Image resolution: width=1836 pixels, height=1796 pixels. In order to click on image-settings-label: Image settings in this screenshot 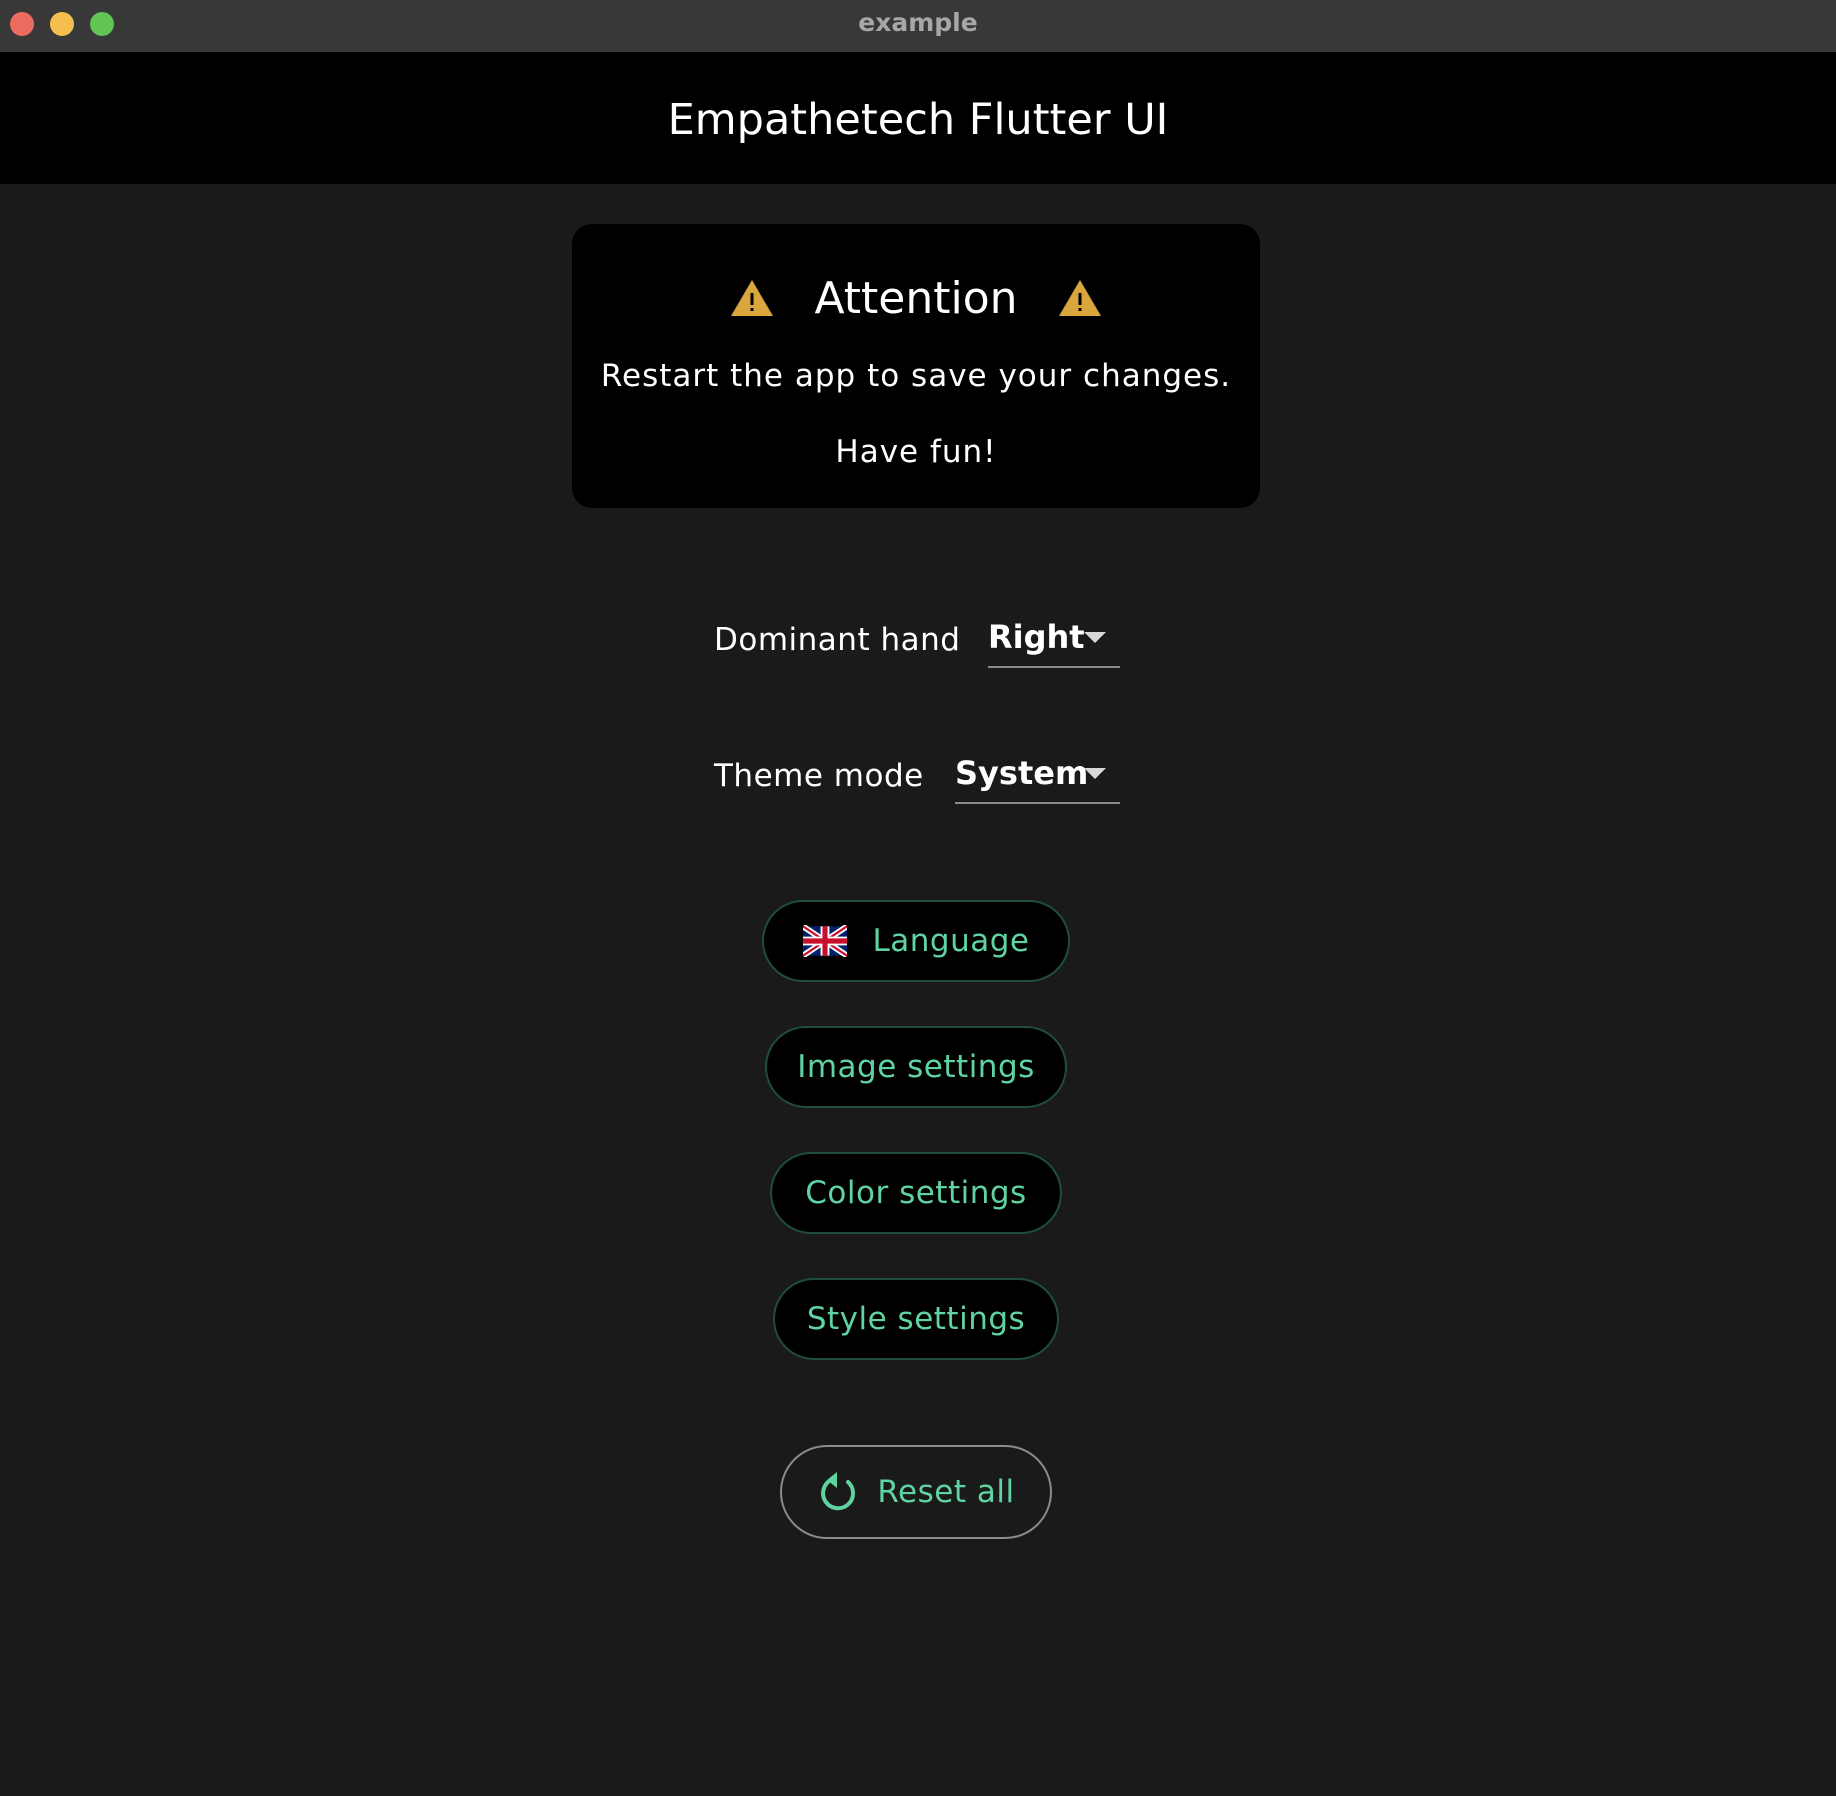, I will do `click(916, 1067)`.